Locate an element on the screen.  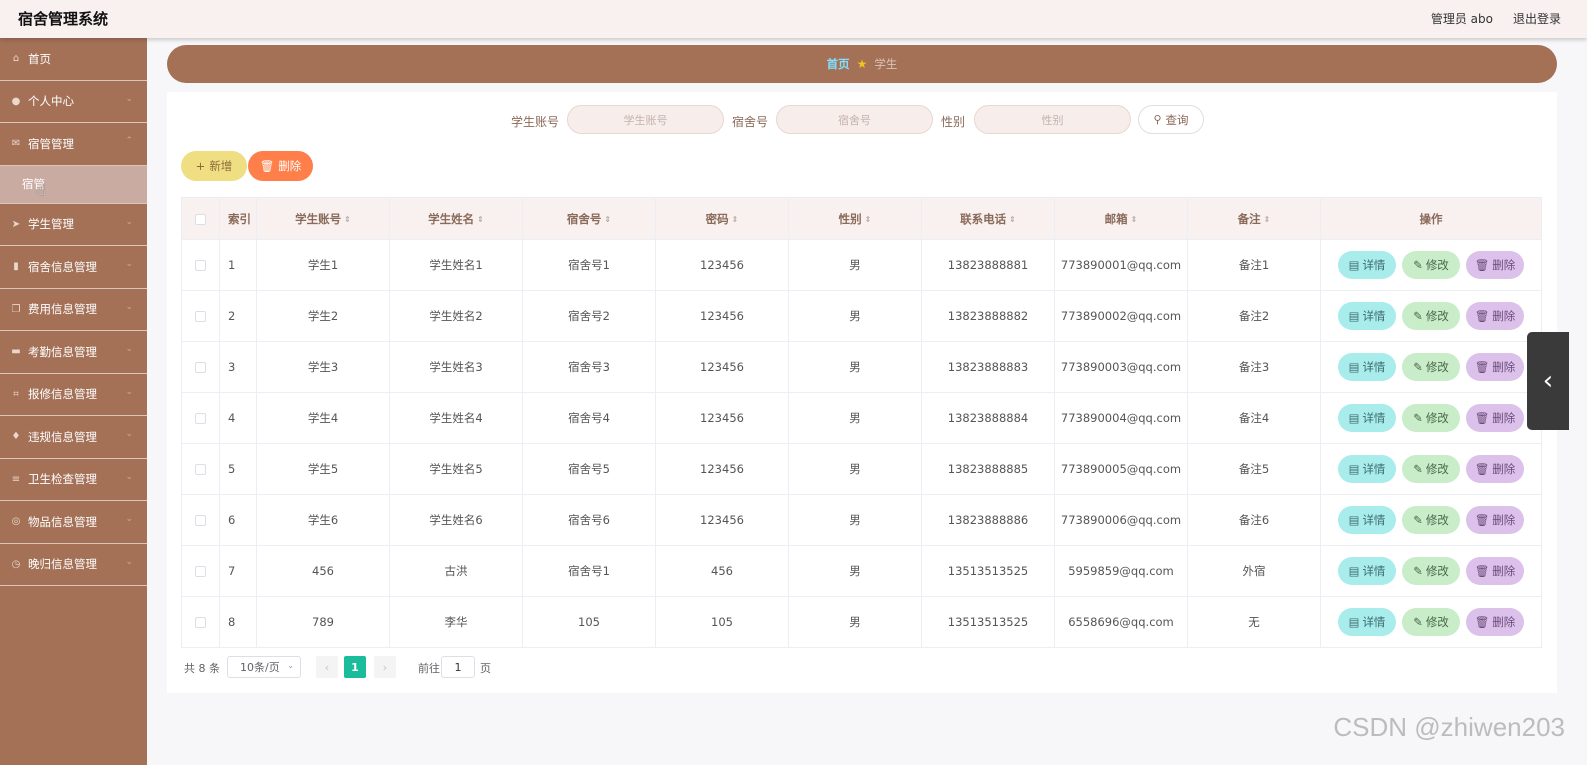
account-search-input: 学生账号 is located at coordinates (645, 119).